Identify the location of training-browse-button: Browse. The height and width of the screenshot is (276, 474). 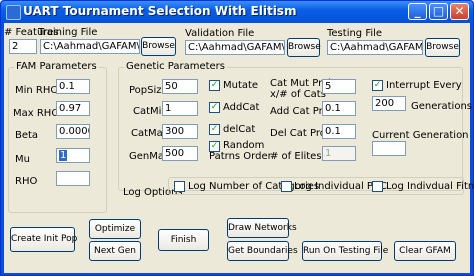
(158, 46).